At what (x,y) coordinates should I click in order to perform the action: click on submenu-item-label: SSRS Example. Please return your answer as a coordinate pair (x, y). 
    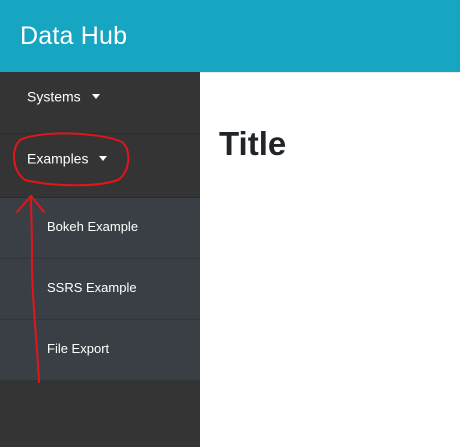
    Looking at the image, I should click on (92, 287).